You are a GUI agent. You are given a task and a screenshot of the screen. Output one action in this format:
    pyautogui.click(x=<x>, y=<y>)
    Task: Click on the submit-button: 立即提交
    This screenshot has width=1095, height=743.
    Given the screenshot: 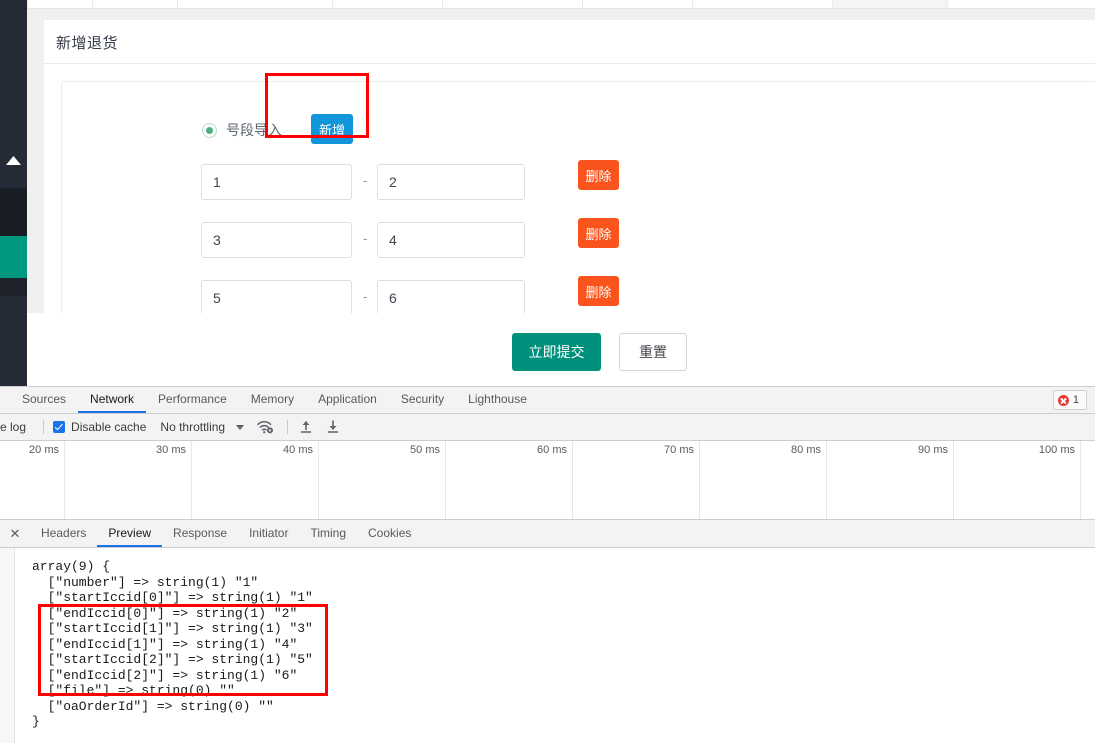 What is the action you would take?
    pyautogui.click(x=556, y=352)
    